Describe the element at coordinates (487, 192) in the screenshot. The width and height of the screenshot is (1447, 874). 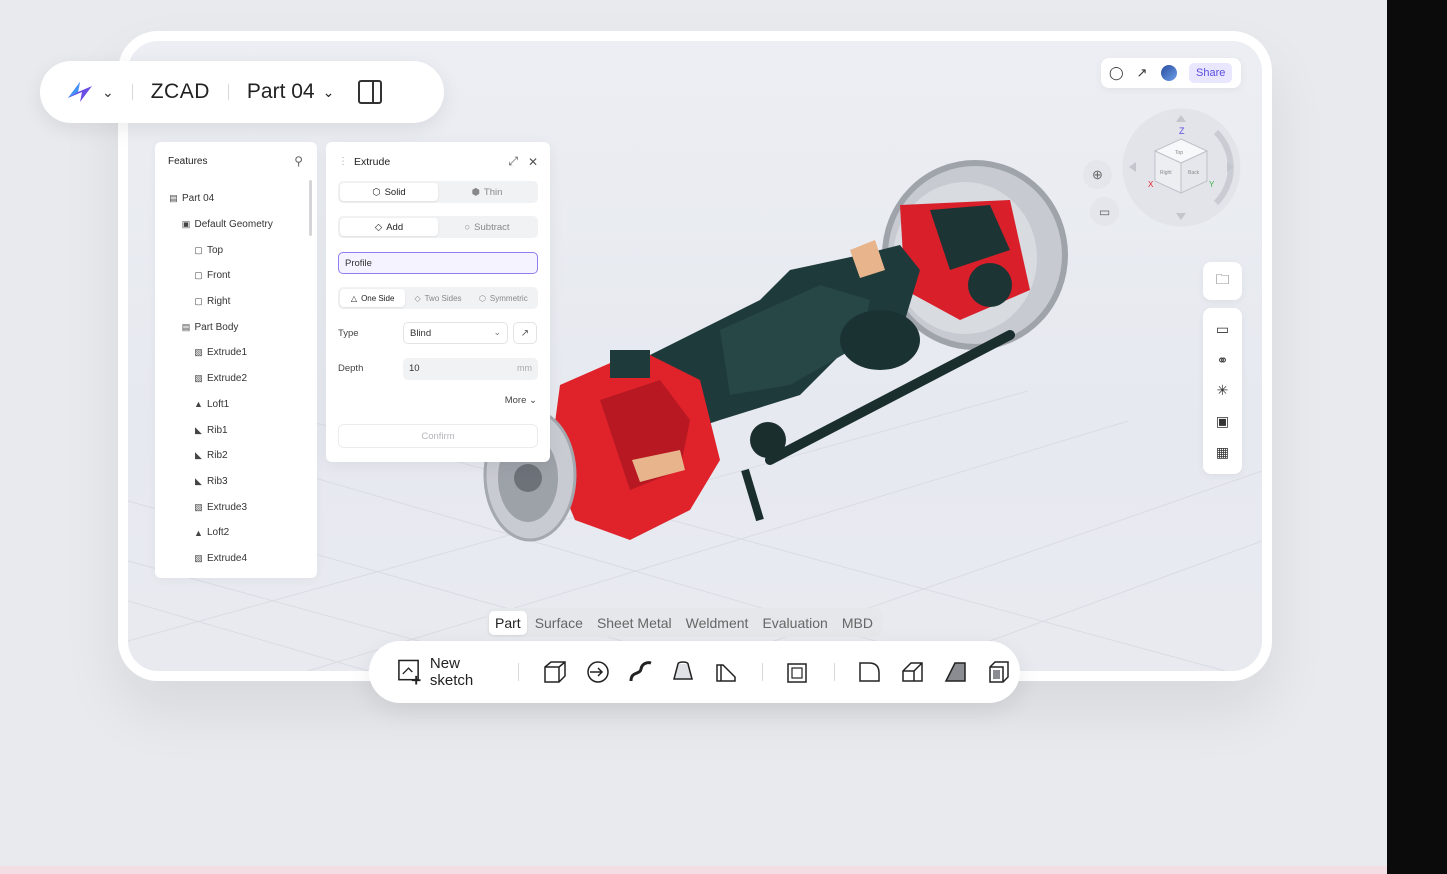
I see `thin-option: ⬢ Thin` at that location.